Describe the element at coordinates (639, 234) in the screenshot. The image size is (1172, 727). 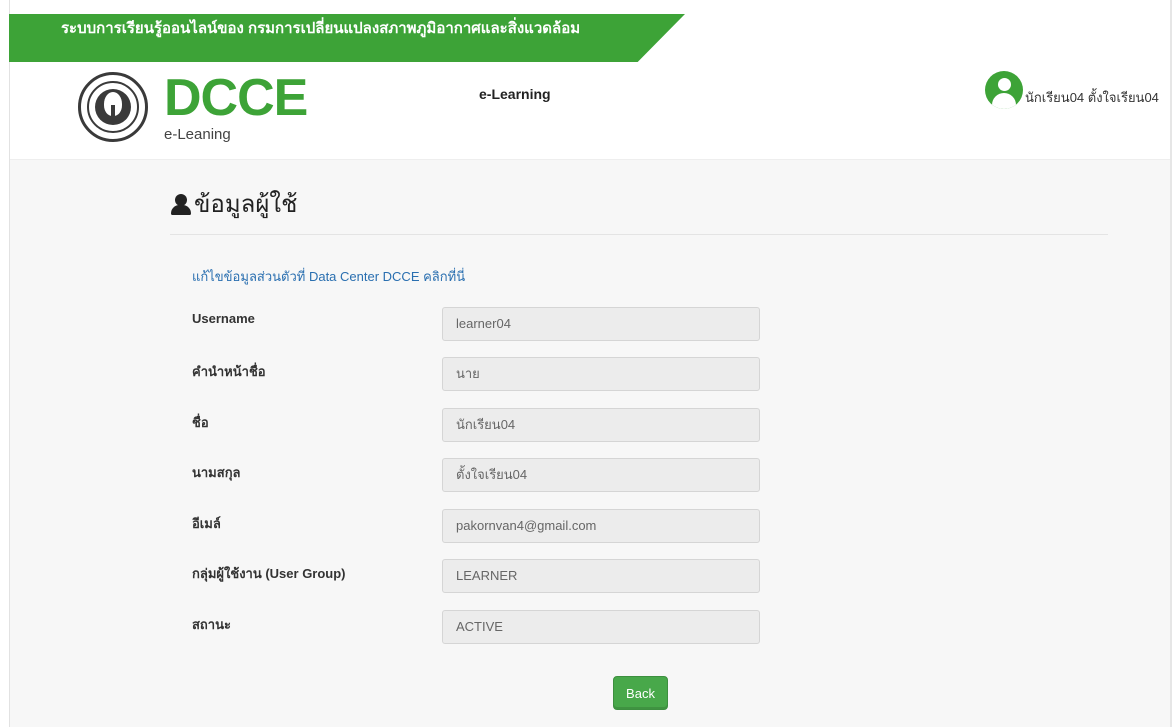
I see `title-divider` at that location.